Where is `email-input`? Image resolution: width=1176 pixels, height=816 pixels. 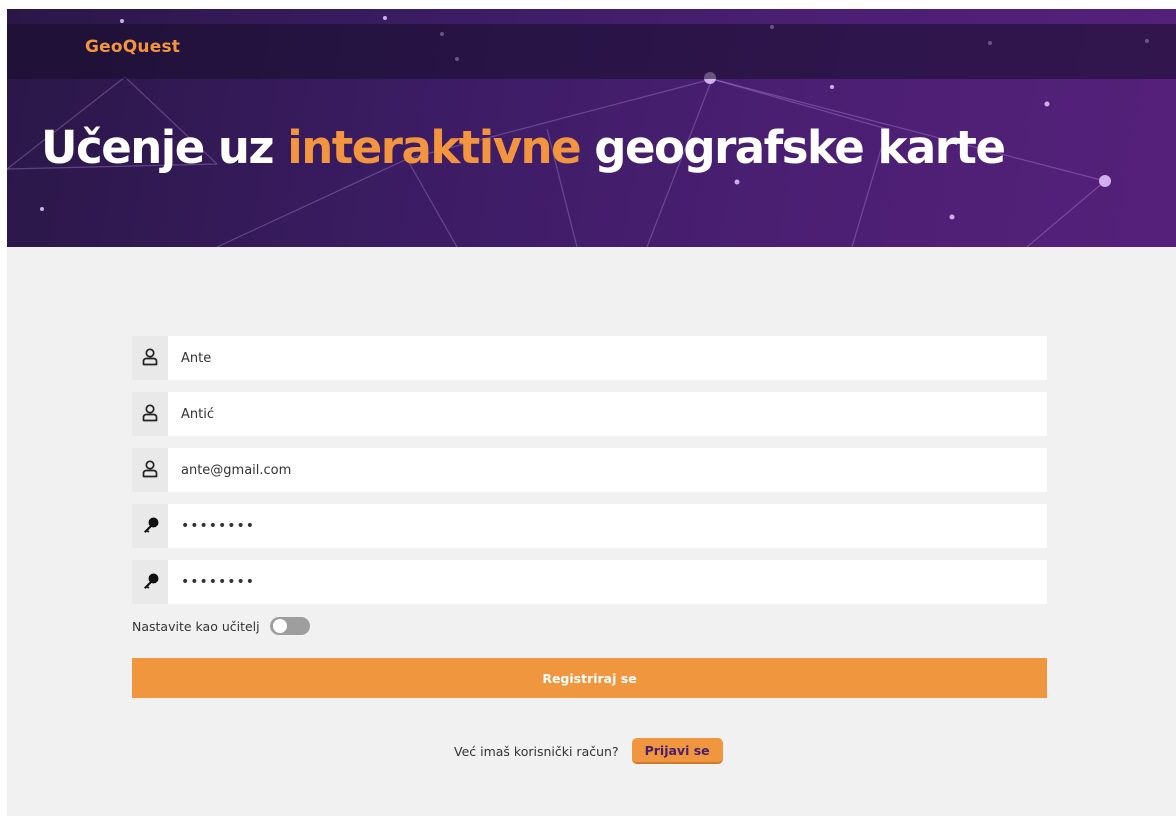
email-input is located at coordinates (607, 470).